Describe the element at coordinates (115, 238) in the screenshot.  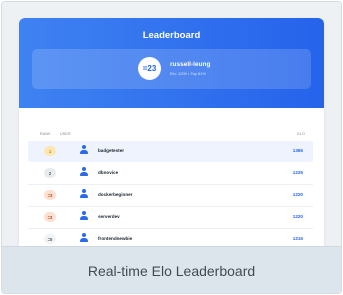
I see `username: frontendnewbie` at that location.